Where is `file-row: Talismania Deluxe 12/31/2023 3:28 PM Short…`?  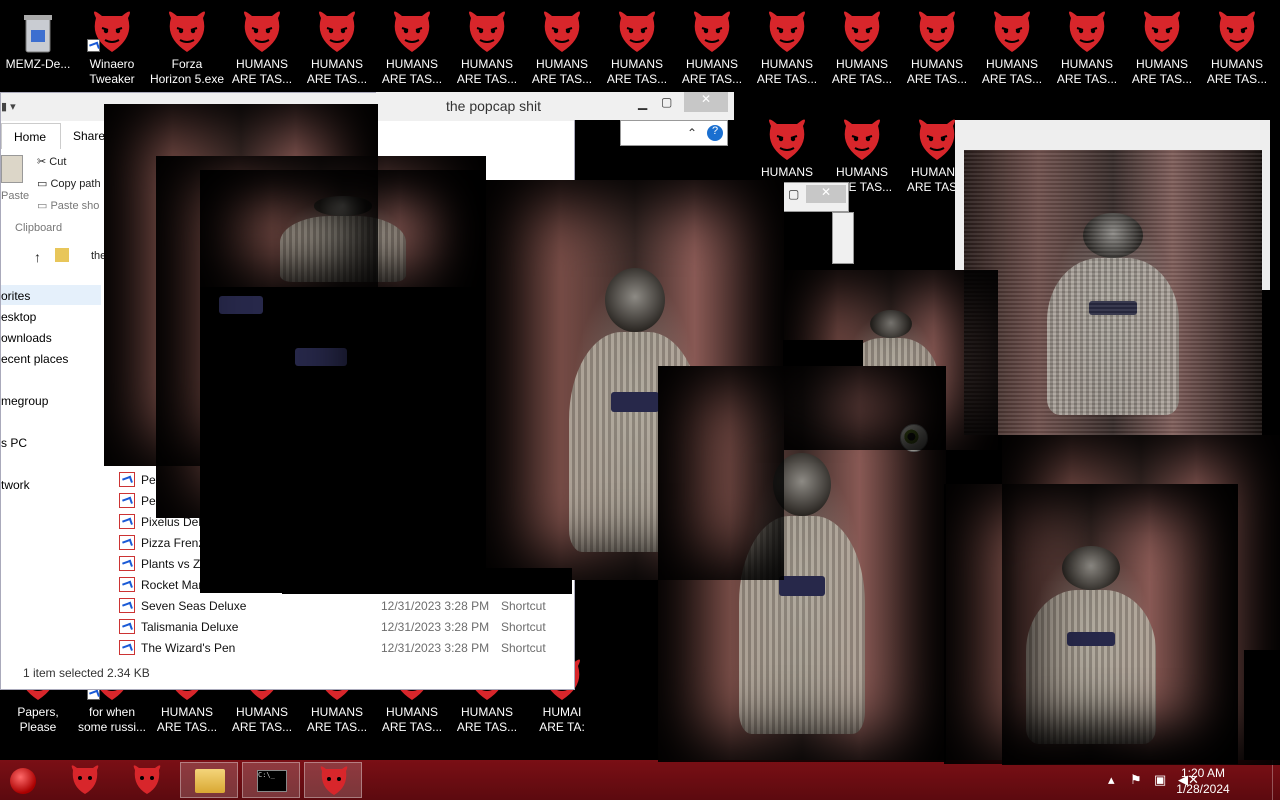 file-row: Talismania Deluxe 12/31/2023 3:28 PM Short… is located at coordinates (339, 626).